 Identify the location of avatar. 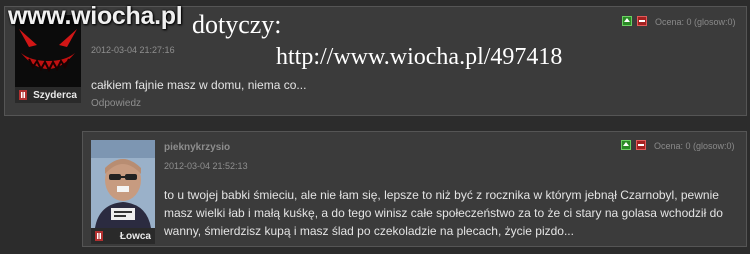
(123, 184).